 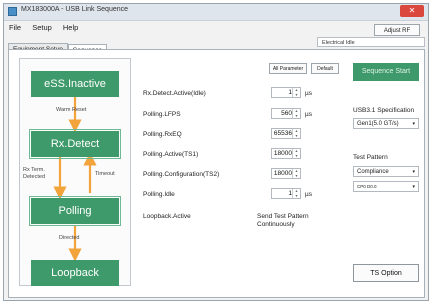 I want to click on param-input-polling-lfps: 560 ▲ ▼, so click(x=286, y=113).